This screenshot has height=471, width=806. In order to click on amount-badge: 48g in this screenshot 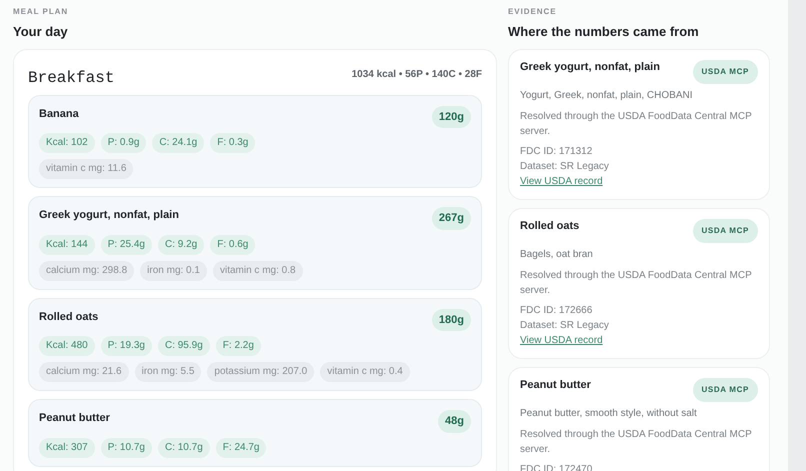, I will do `click(454, 421)`.